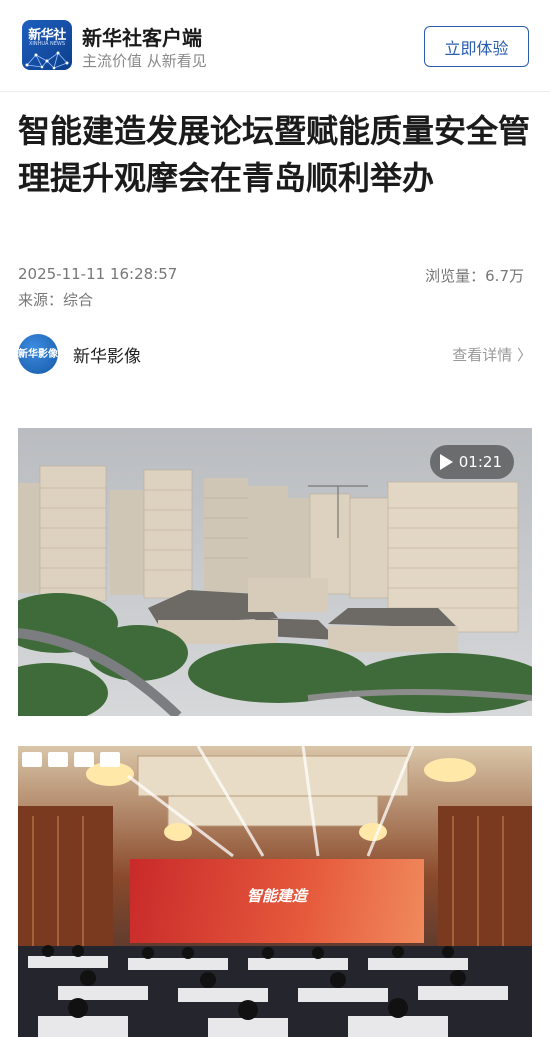 This screenshot has height=1037, width=550. Describe the element at coordinates (275, 46) in the screenshot. I see `app-download-bar: 新华社 XINHUA NEWS 新华社客户端 主流价值 从新看见 立即体验` at that location.